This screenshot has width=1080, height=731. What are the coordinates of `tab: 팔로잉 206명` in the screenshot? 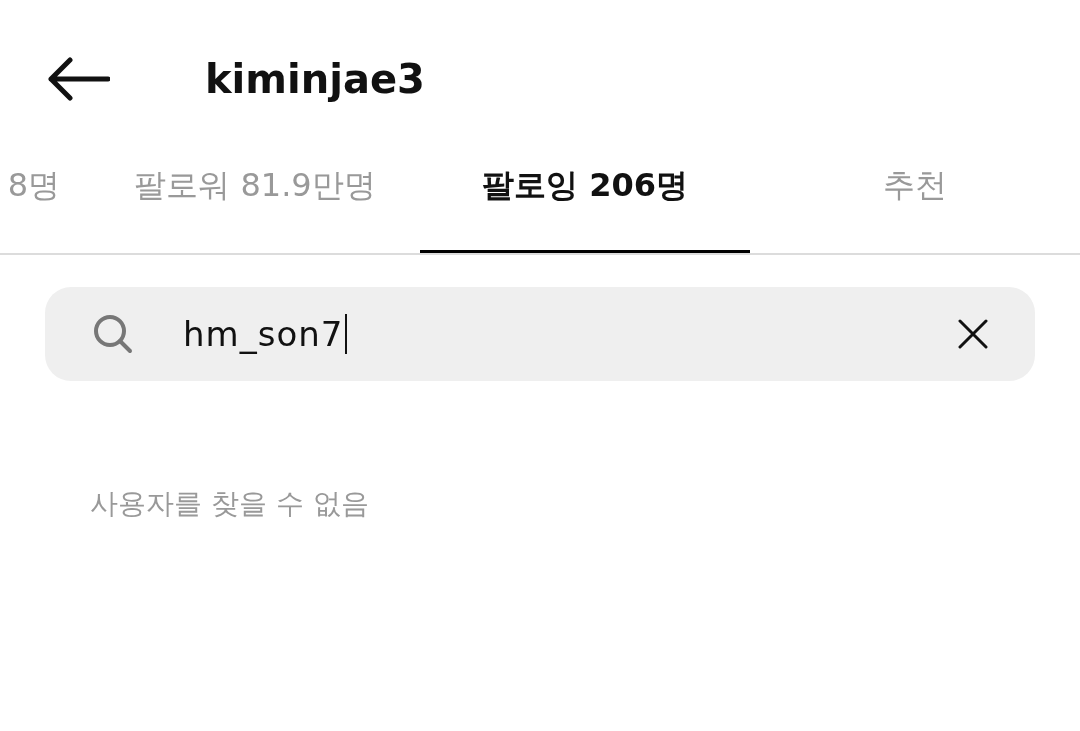 It's located at (585, 186).